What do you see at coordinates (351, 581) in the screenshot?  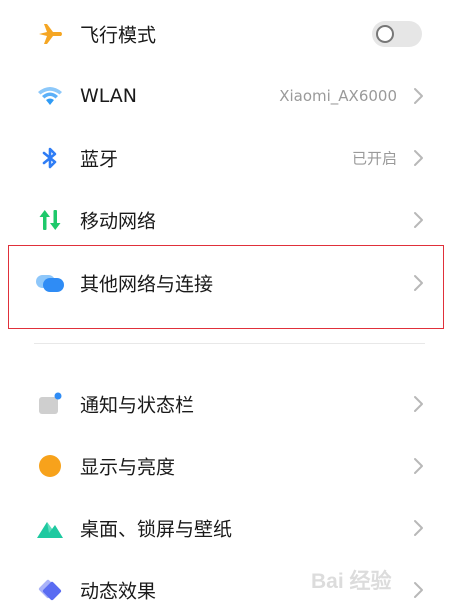 I see `watermark-text: Bai 经验` at bounding box center [351, 581].